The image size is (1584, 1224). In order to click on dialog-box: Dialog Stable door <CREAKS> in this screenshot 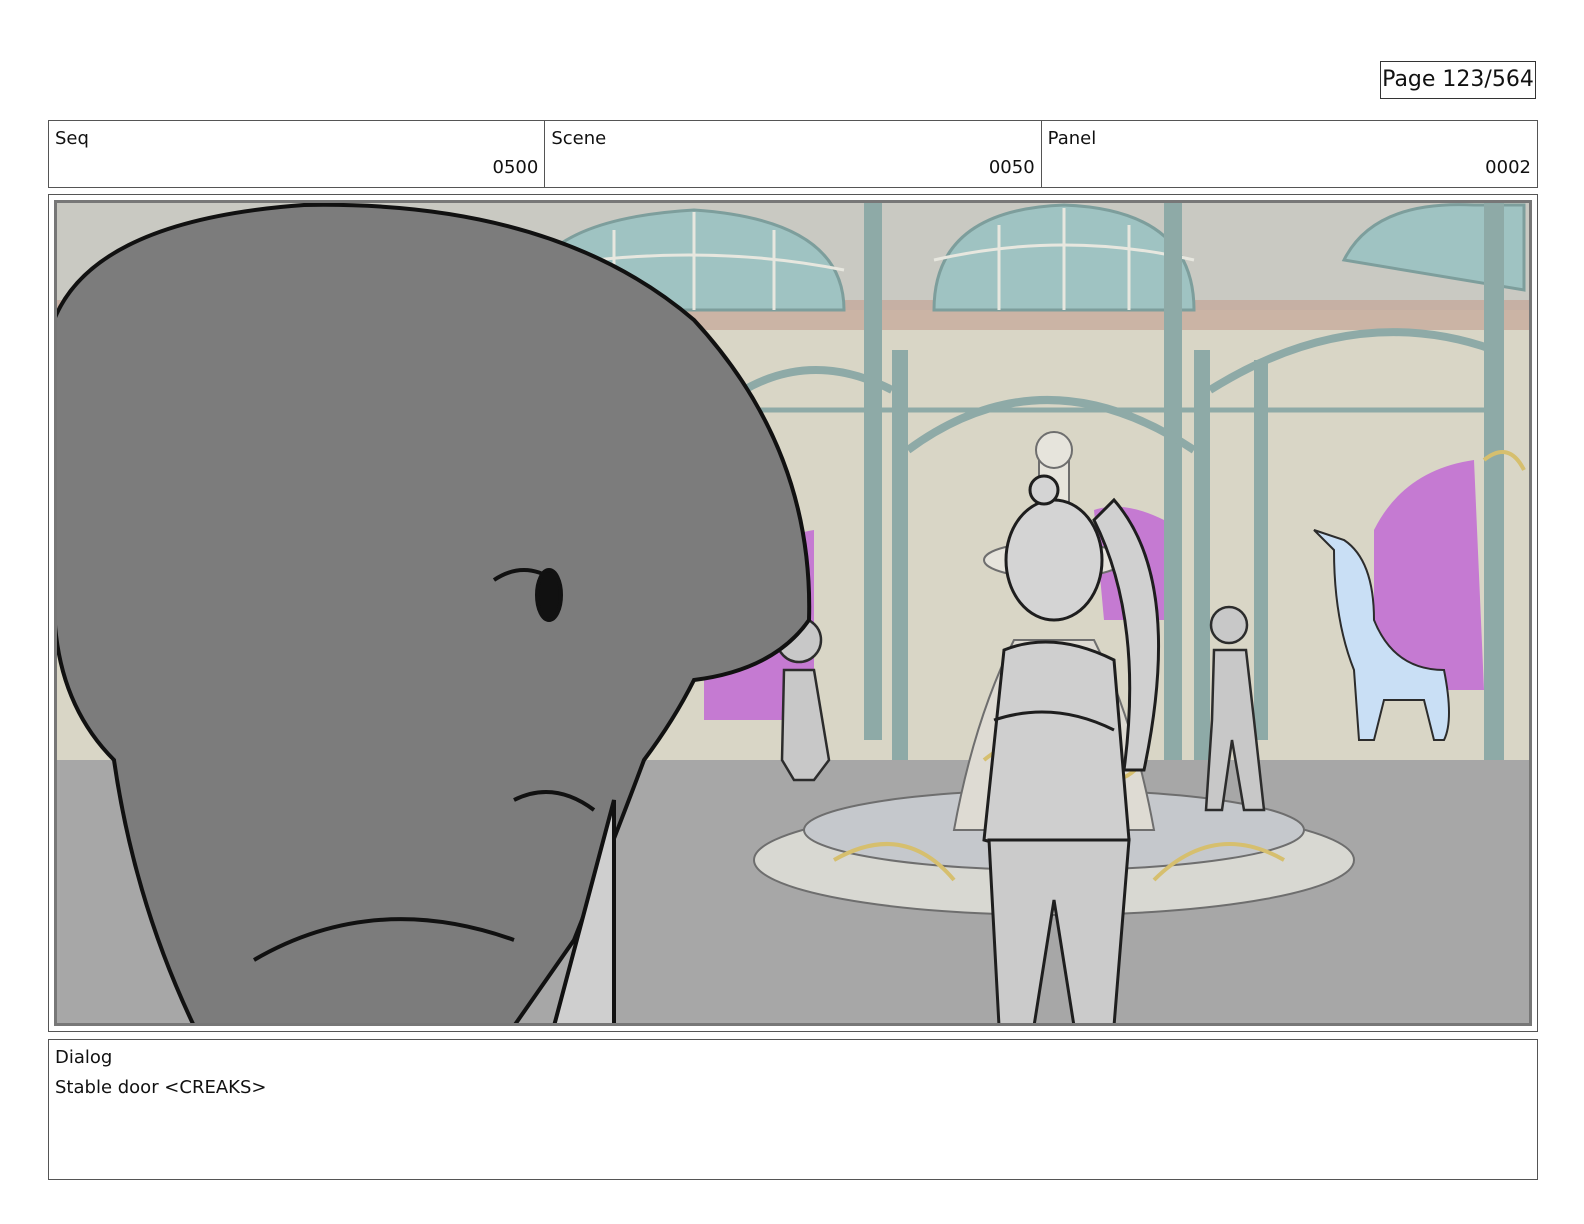, I will do `click(793, 1109)`.